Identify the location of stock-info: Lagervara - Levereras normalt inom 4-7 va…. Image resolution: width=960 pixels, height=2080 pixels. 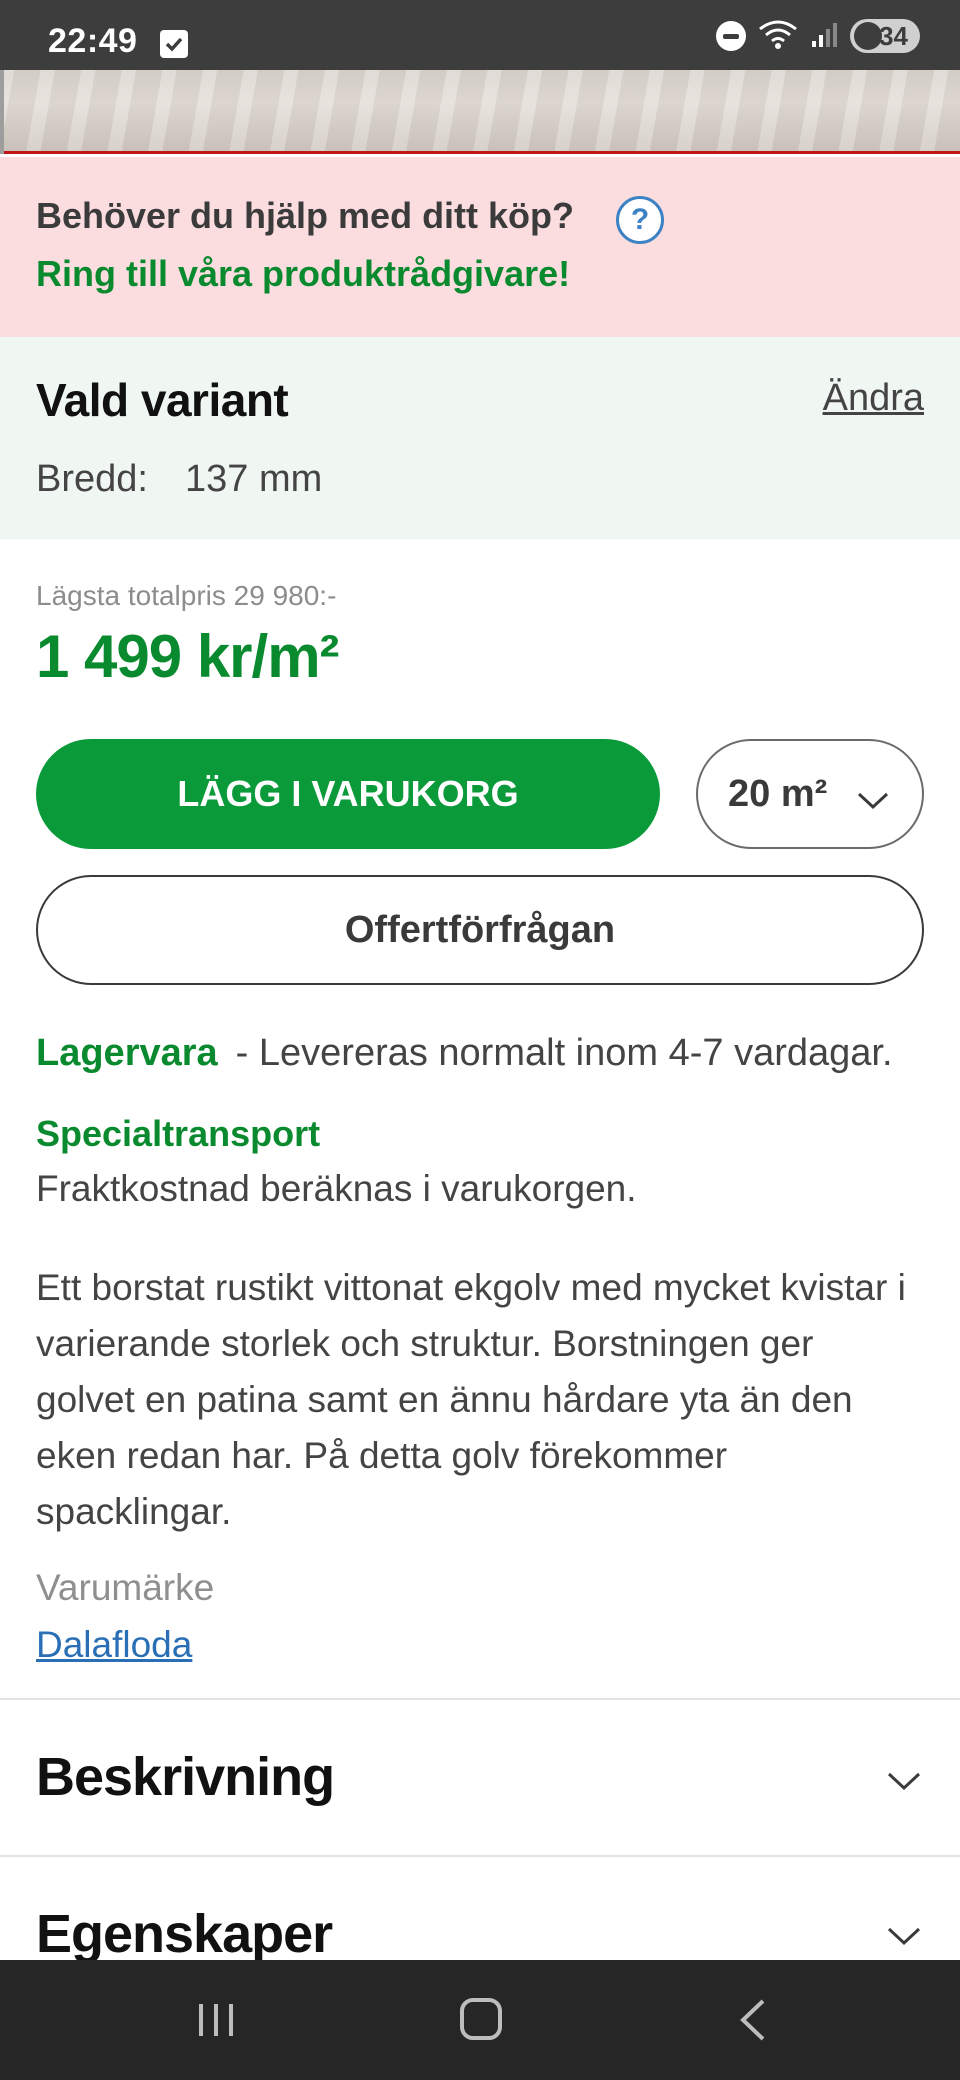
(464, 1053).